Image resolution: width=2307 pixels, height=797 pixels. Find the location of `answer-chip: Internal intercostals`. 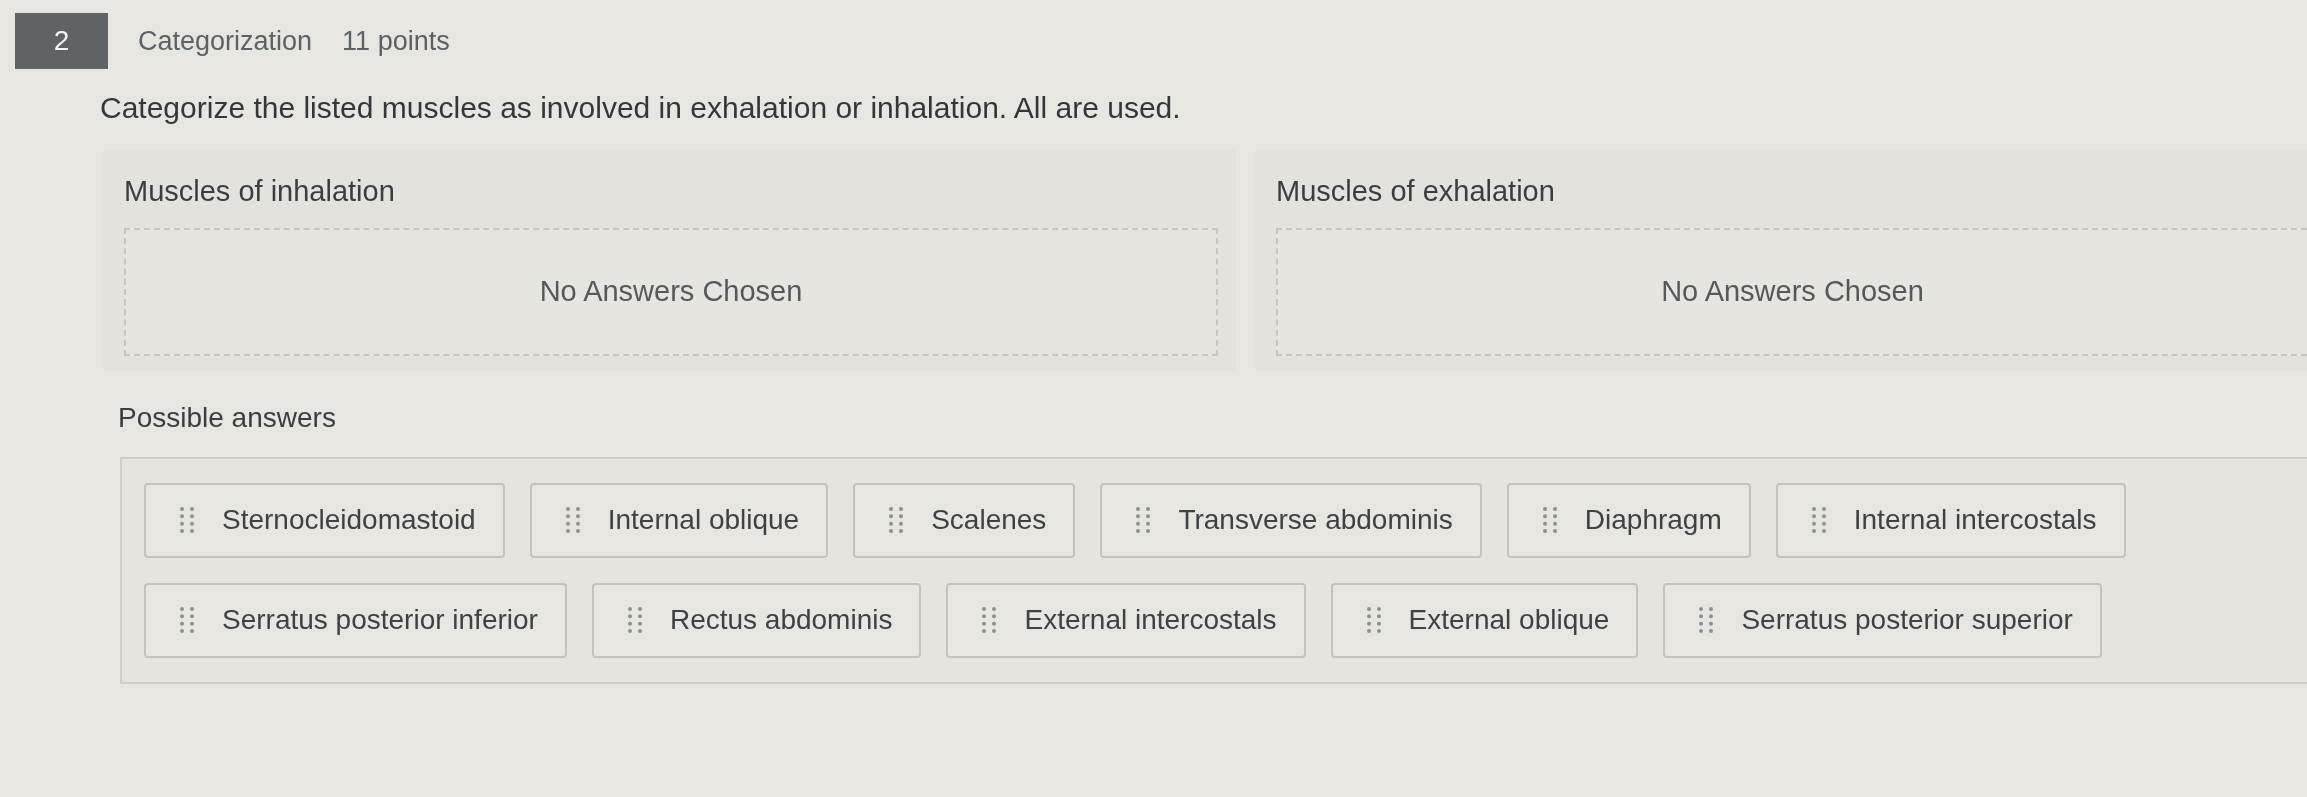

answer-chip: Internal intercostals is located at coordinates (1950, 520).